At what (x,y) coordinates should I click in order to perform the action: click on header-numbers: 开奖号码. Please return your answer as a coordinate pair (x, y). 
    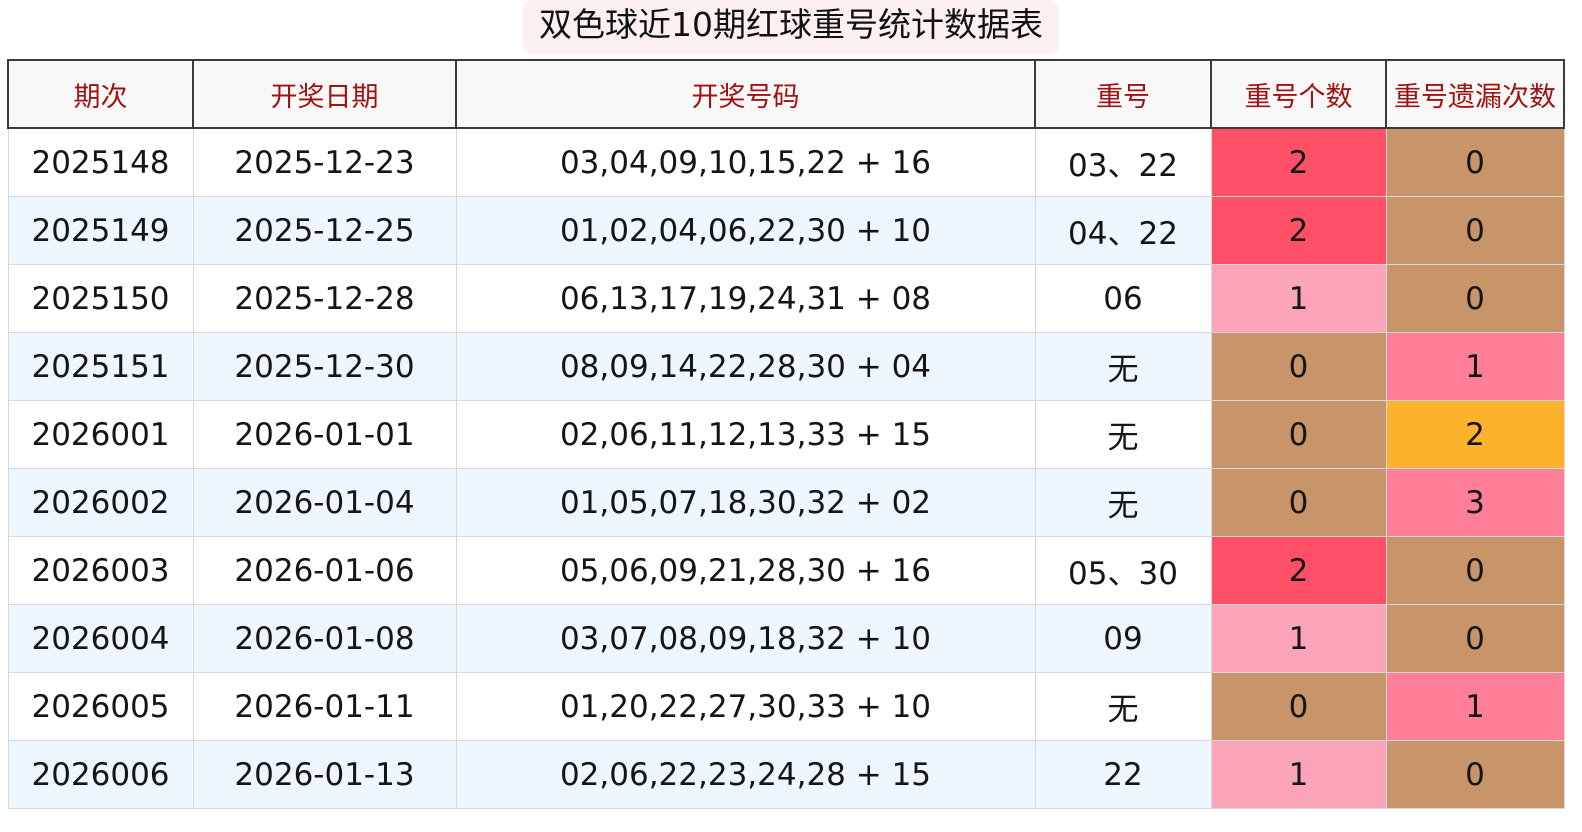
    Looking at the image, I should click on (745, 94).